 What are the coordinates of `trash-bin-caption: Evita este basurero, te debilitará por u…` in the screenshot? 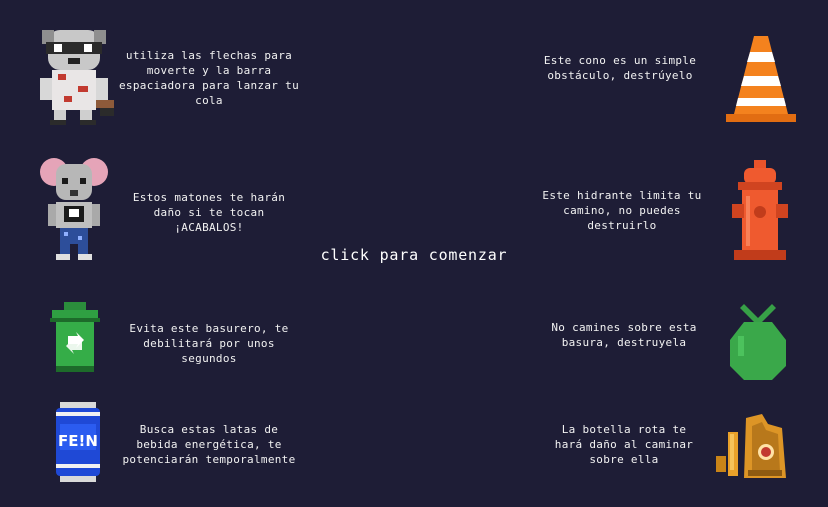 It's located at (209, 343).